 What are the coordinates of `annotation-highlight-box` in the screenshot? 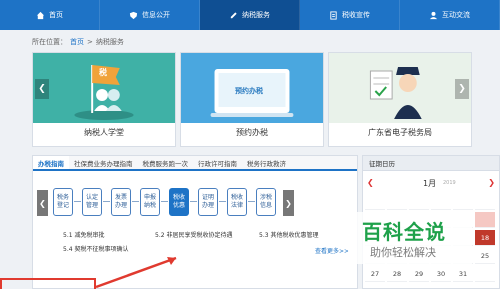 It's located at (48, 283).